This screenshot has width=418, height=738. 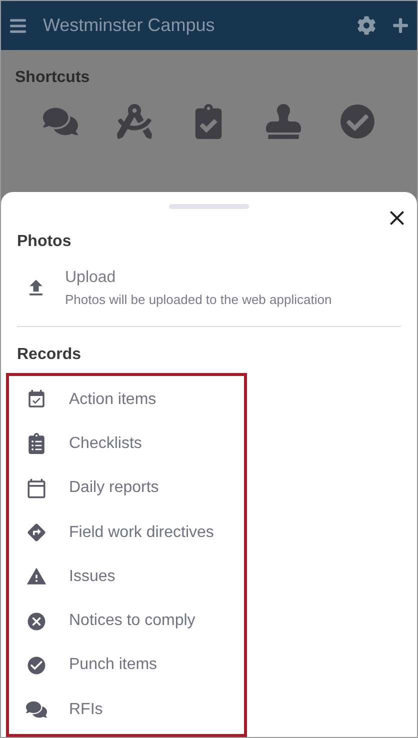 What do you see at coordinates (134, 121) in the screenshot?
I see `drafting-compass-icon` at bounding box center [134, 121].